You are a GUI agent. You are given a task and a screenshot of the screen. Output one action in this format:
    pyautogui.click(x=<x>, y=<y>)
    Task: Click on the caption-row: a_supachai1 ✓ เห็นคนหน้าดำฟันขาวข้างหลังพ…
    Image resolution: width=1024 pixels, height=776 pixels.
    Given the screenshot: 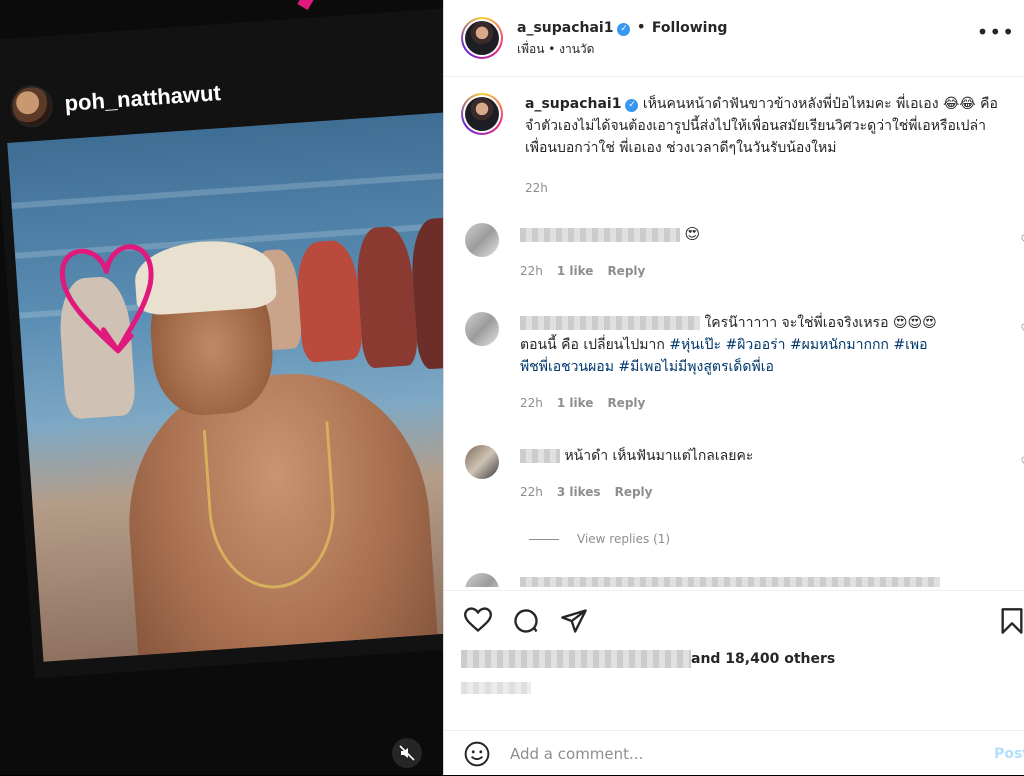 What is the action you would take?
    pyautogui.click(x=742, y=146)
    